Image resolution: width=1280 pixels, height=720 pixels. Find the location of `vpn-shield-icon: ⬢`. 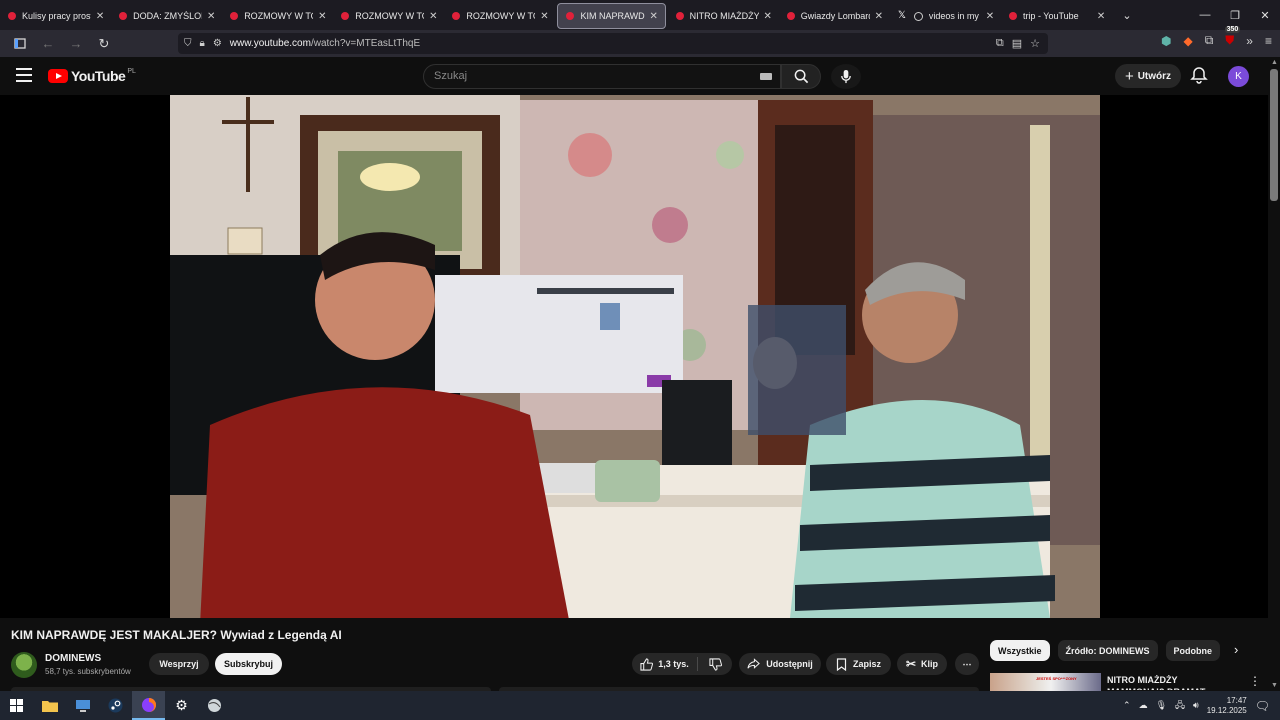

vpn-shield-icon: ⬢ is located at coordinates (1166, 41).